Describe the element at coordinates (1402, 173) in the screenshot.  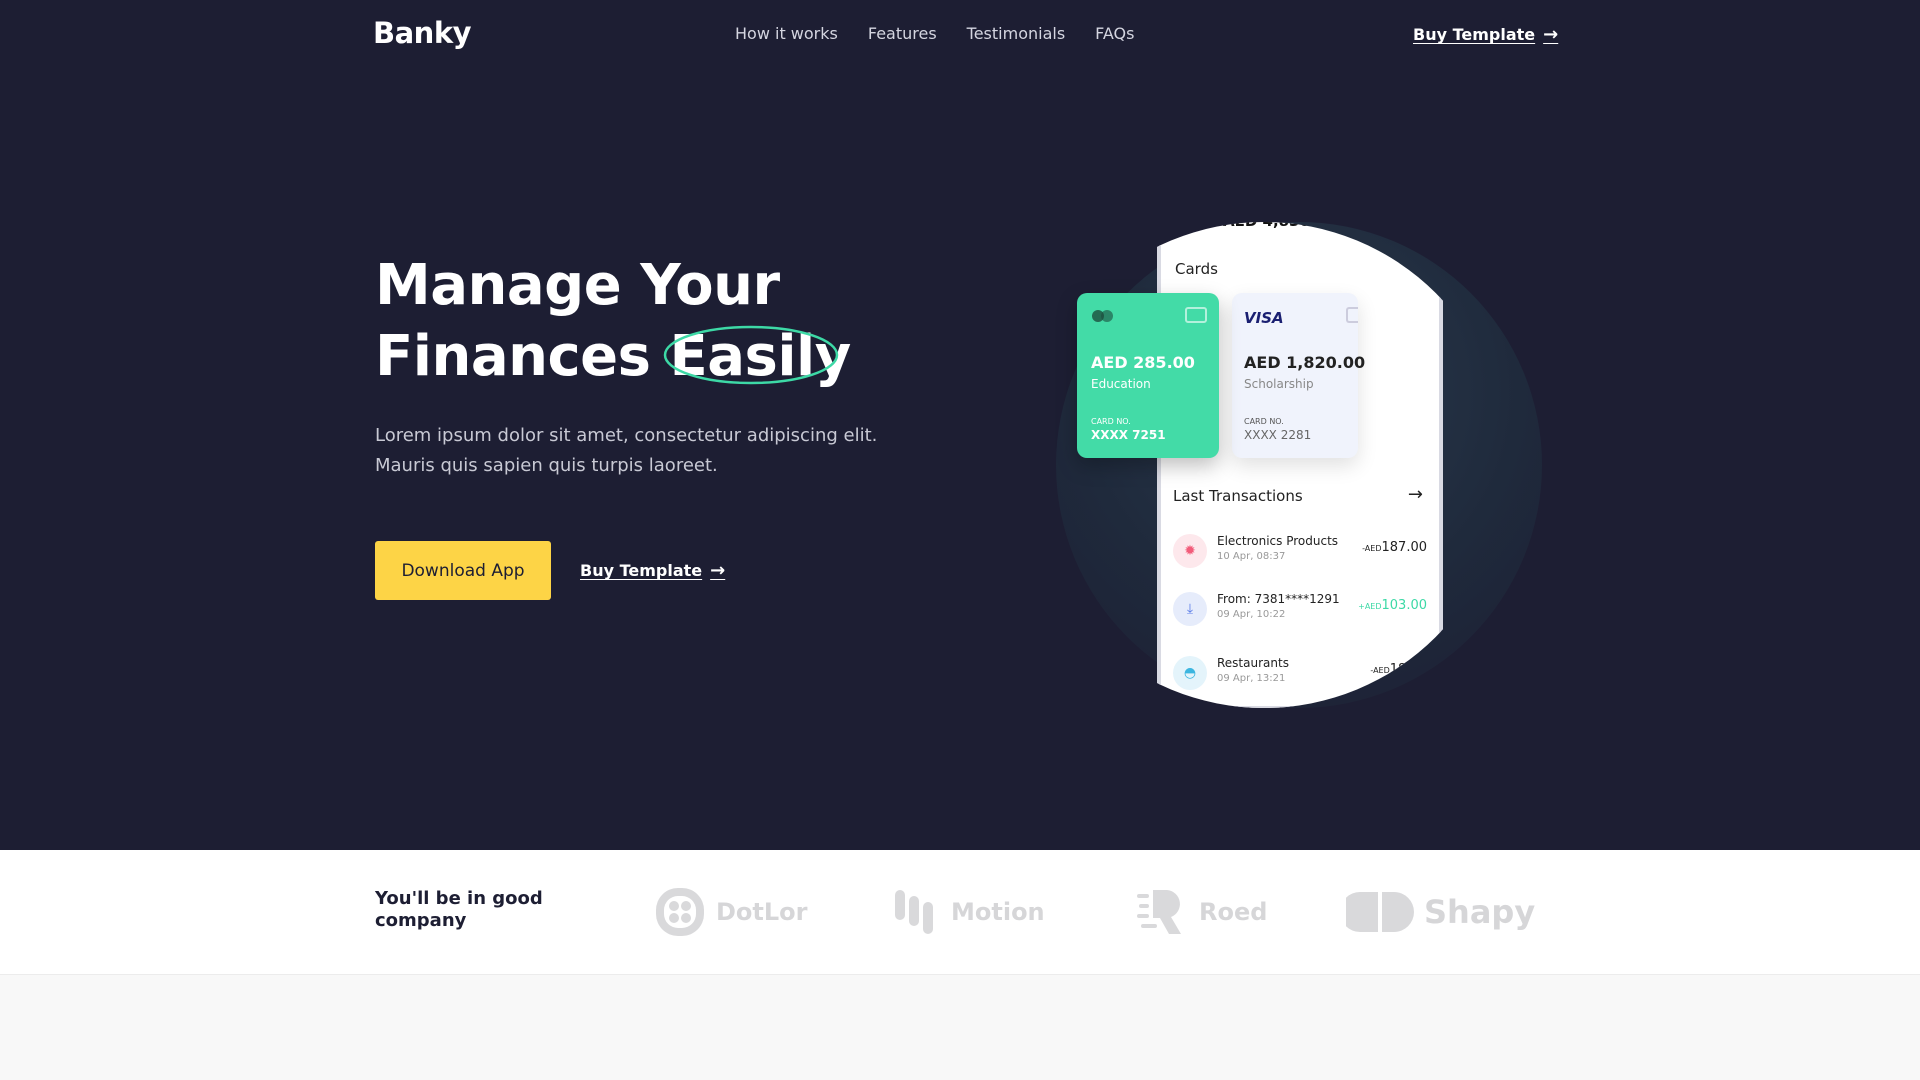
I see `signal-battery-icon: ▂▄▆ ◠ ▬` at that location.